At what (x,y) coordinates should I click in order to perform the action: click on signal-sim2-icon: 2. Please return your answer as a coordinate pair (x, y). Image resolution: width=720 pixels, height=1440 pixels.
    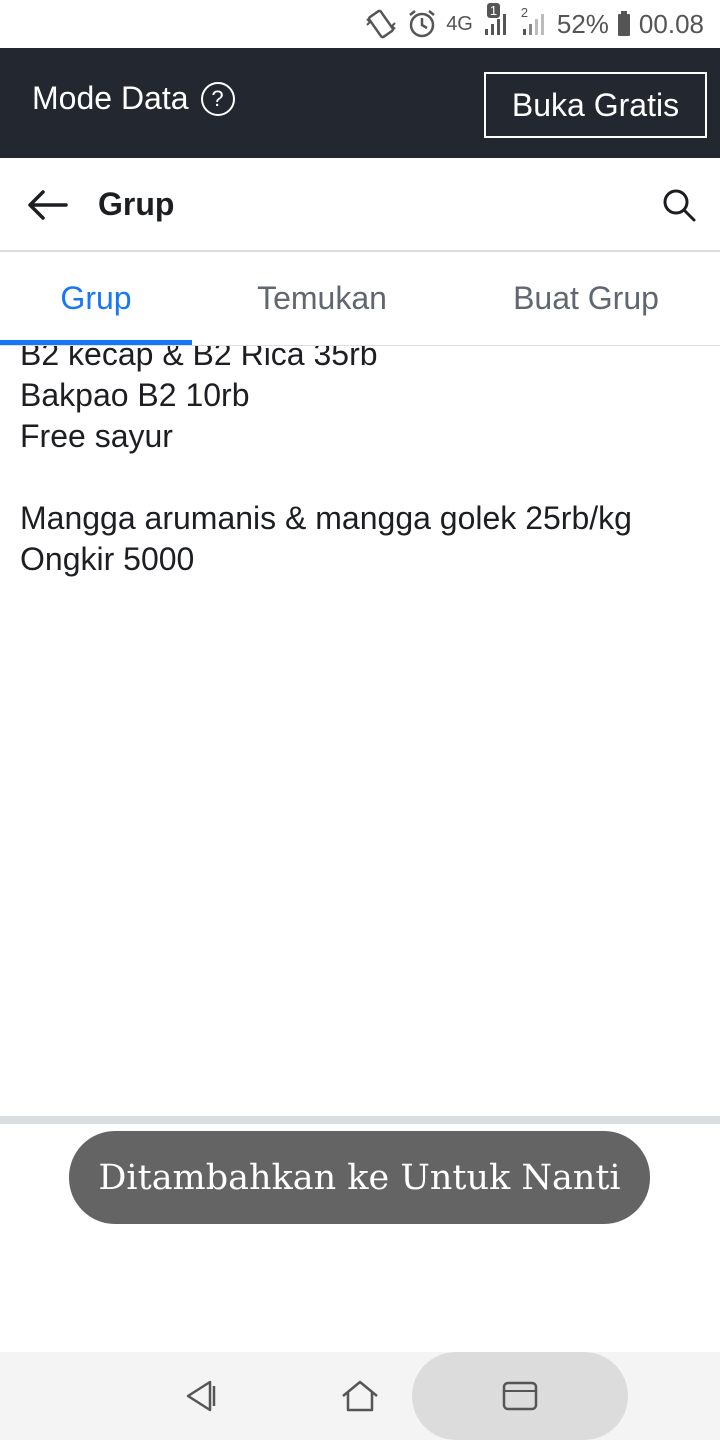
    Looking at the image, I should click on (534, 22).